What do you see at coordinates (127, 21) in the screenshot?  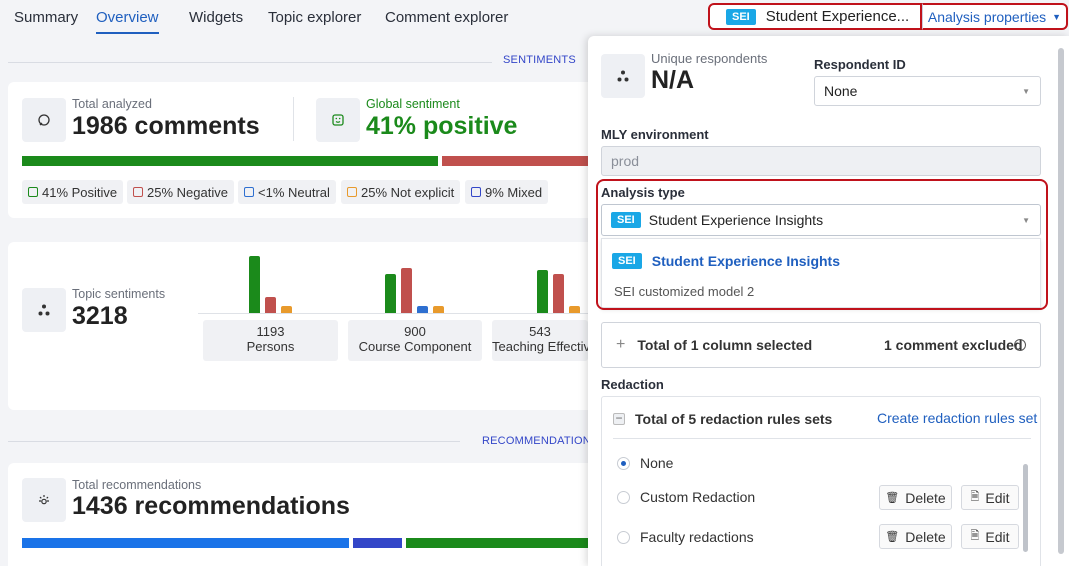 I see `tab-overview: Overview` at bounding box center [127, 21].